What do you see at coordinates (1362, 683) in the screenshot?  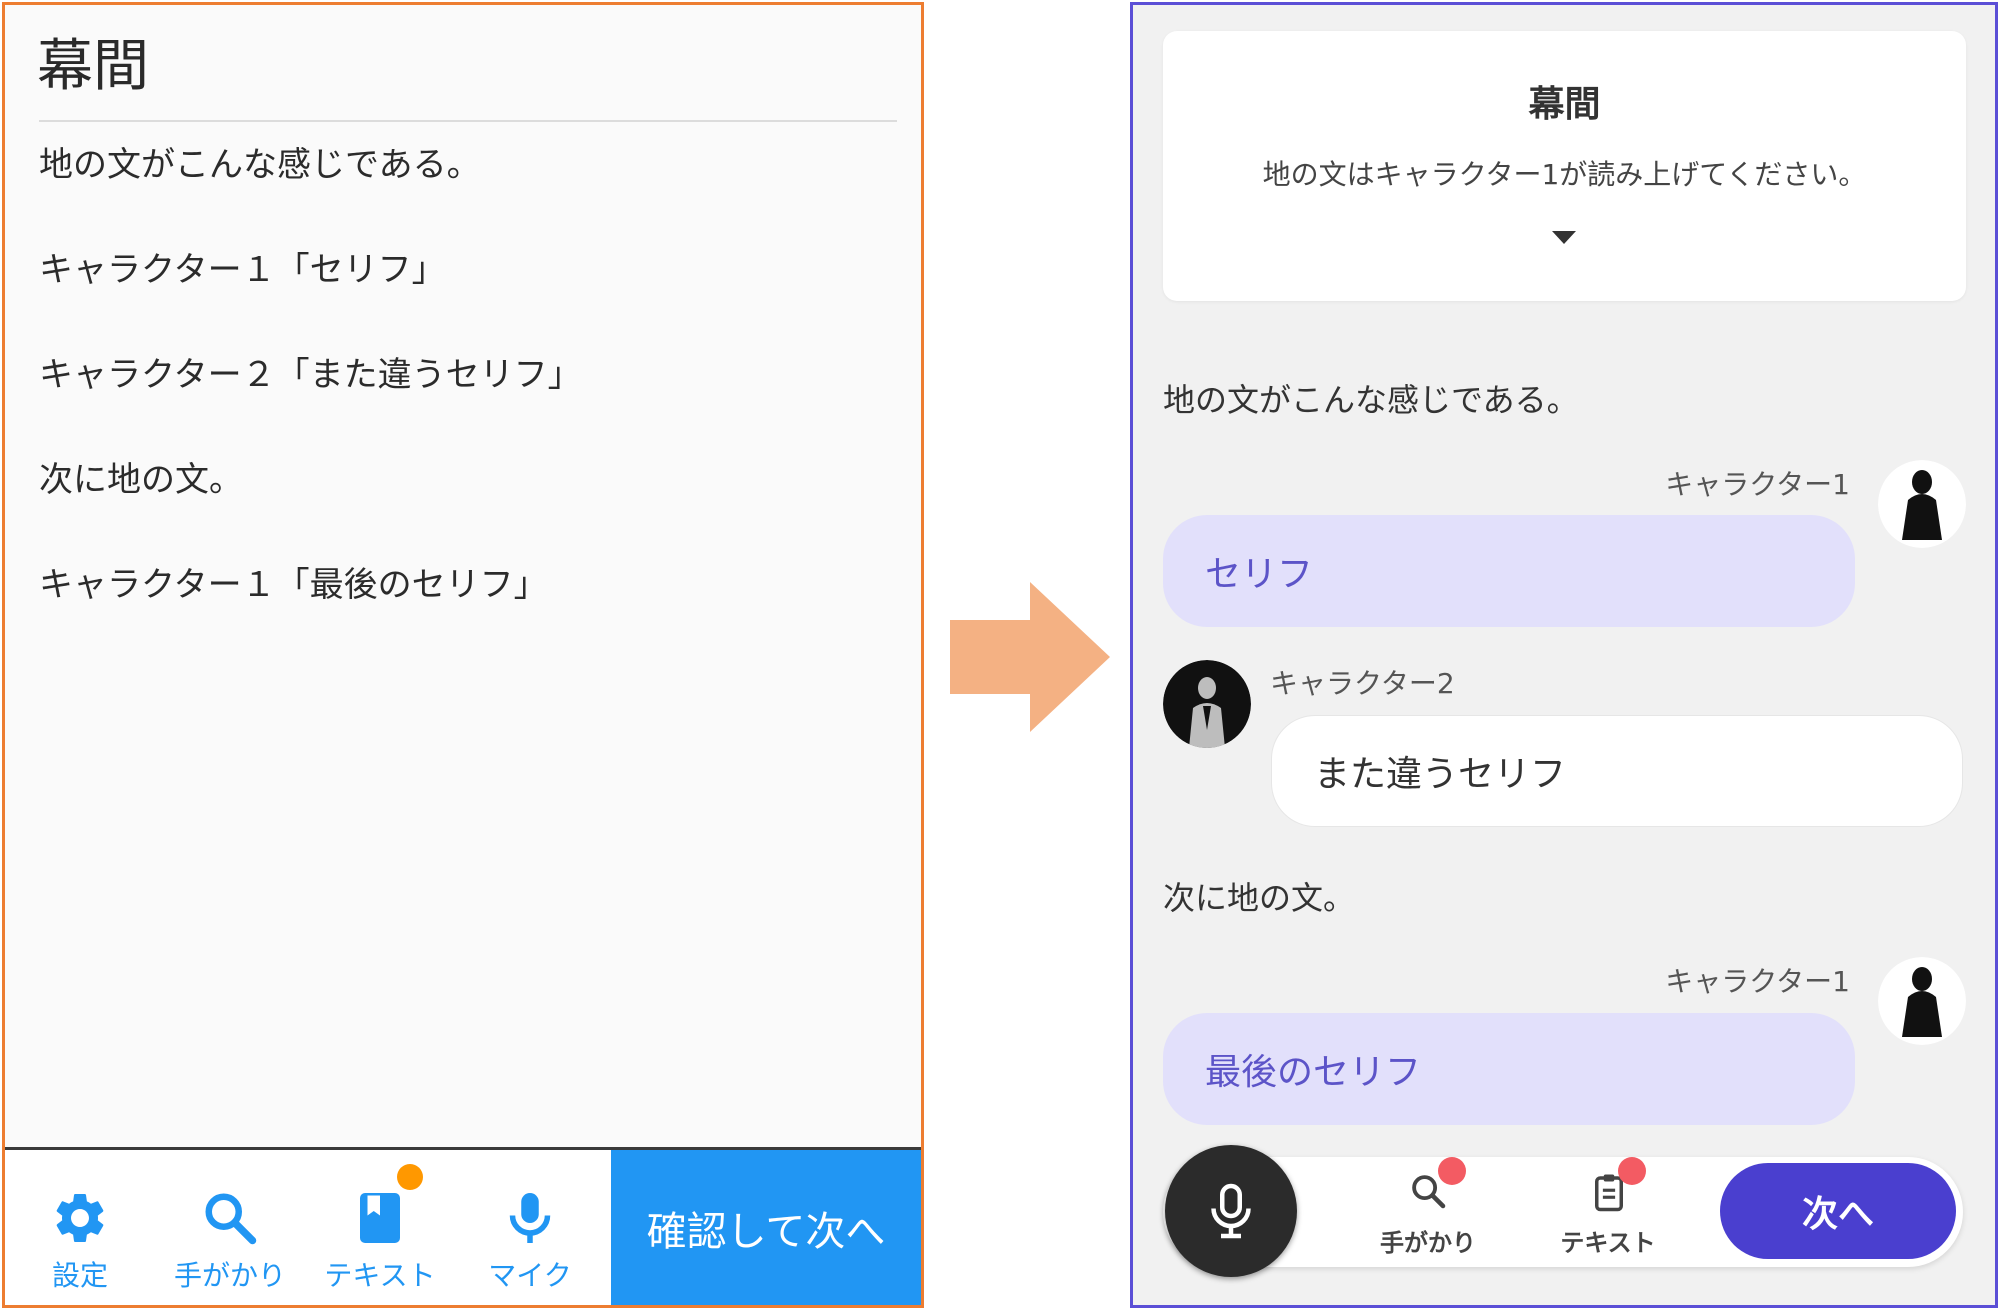 I see `speaker-name: キャラクター2` at bounding box center [1362, 683].